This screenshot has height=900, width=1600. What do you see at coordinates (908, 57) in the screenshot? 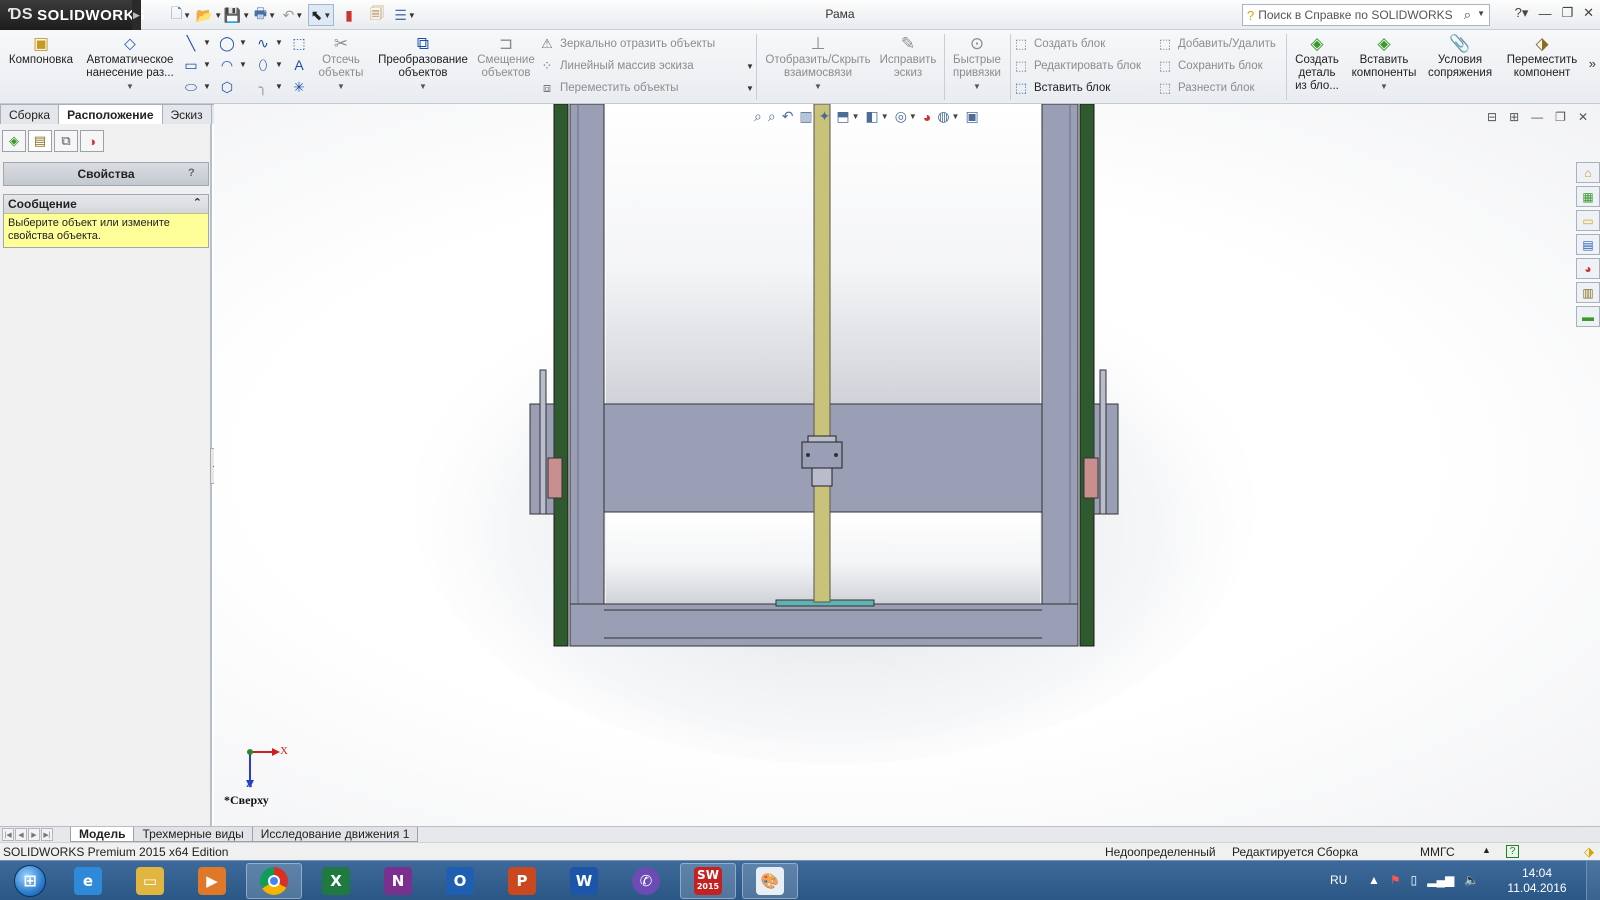
I see `repair-sketch-button: ✎ Исправить эскиз` at bounding box center [908, 57].